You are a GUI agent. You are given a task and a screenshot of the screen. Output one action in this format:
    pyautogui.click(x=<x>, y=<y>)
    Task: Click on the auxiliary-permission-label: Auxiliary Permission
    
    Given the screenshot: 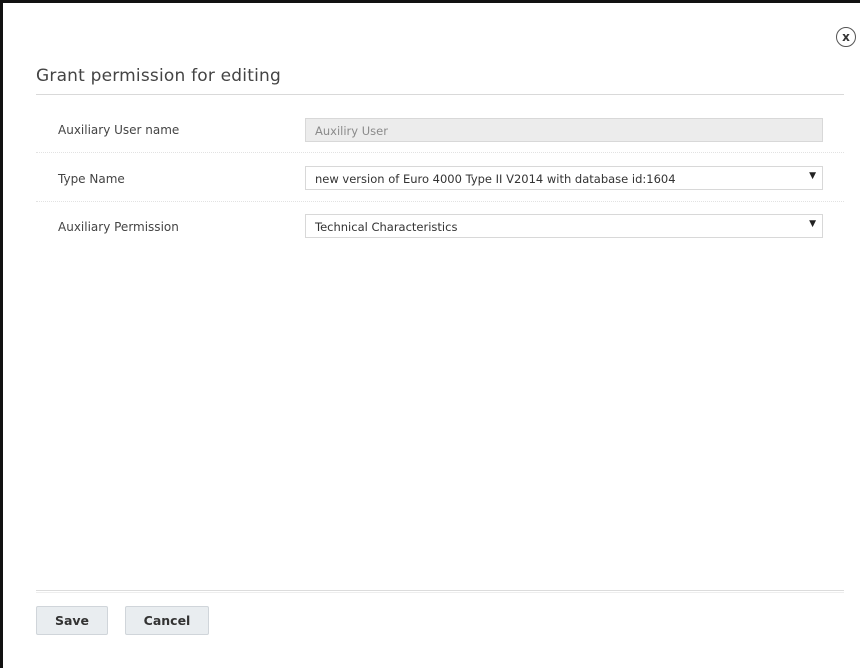 What is the action you would take?
    pyautogui.click(x=118, y=227)
    